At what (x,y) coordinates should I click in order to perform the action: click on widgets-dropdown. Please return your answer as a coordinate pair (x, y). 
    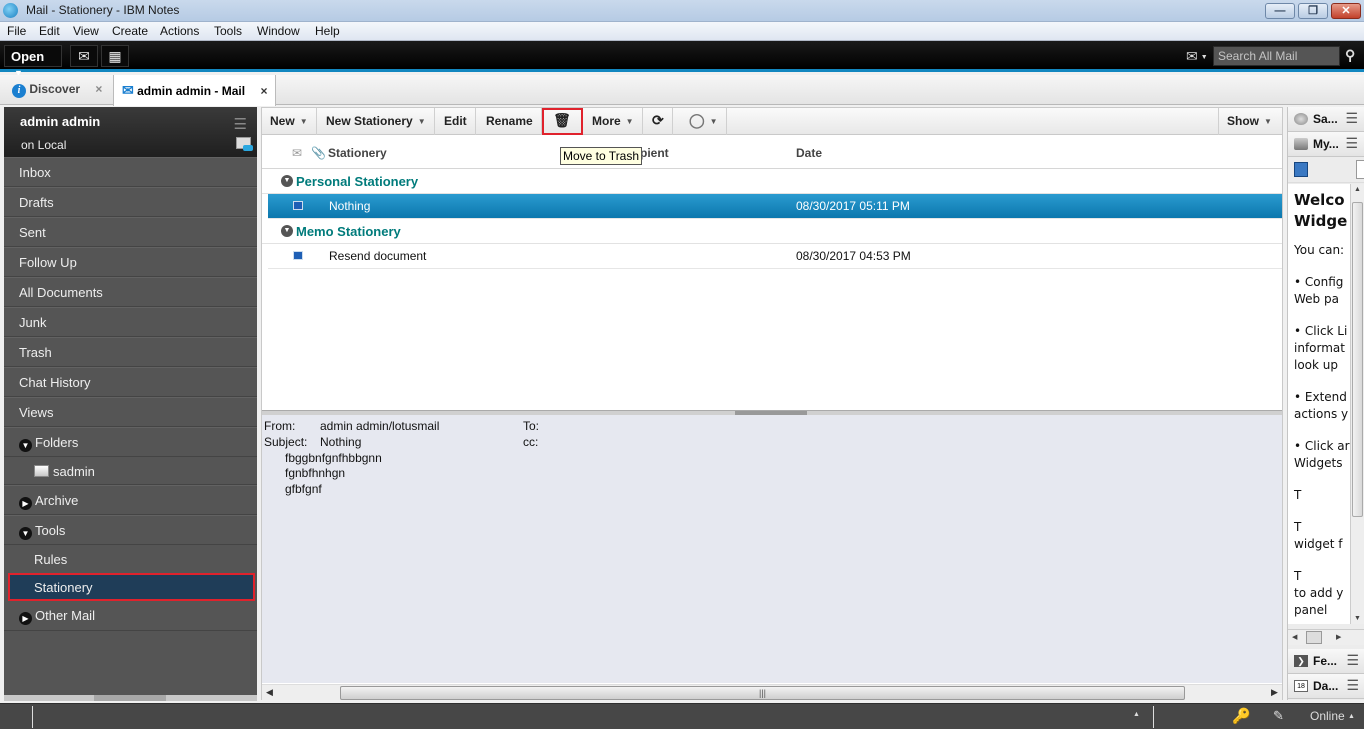
    Looking at the image, I should click on (1360, 169).